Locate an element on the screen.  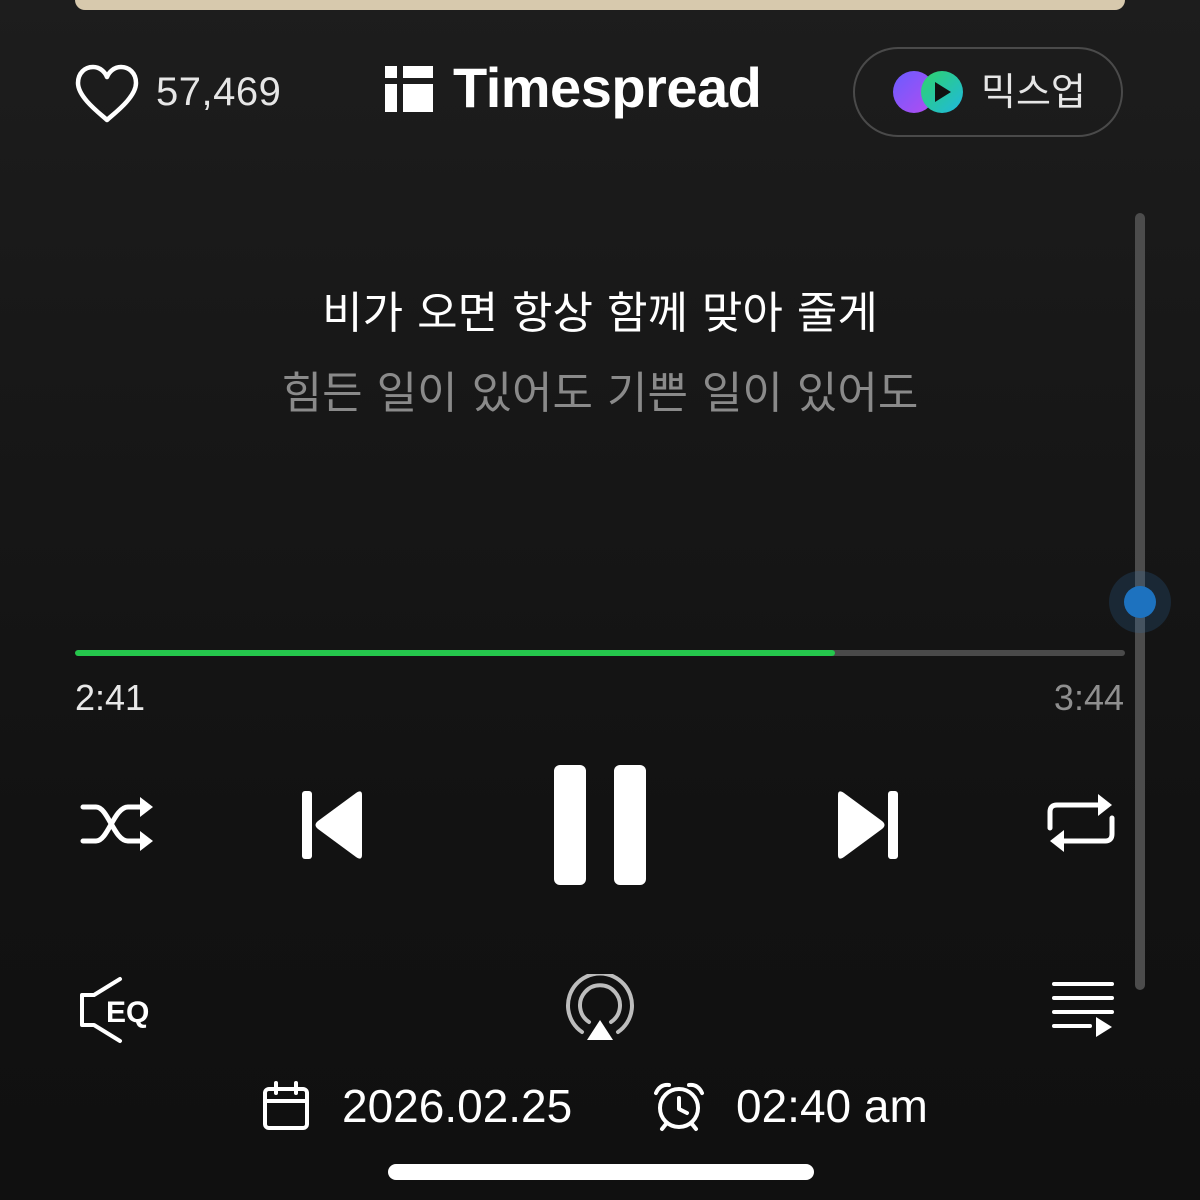
airplay-button is located at coordinates (600, 1010).